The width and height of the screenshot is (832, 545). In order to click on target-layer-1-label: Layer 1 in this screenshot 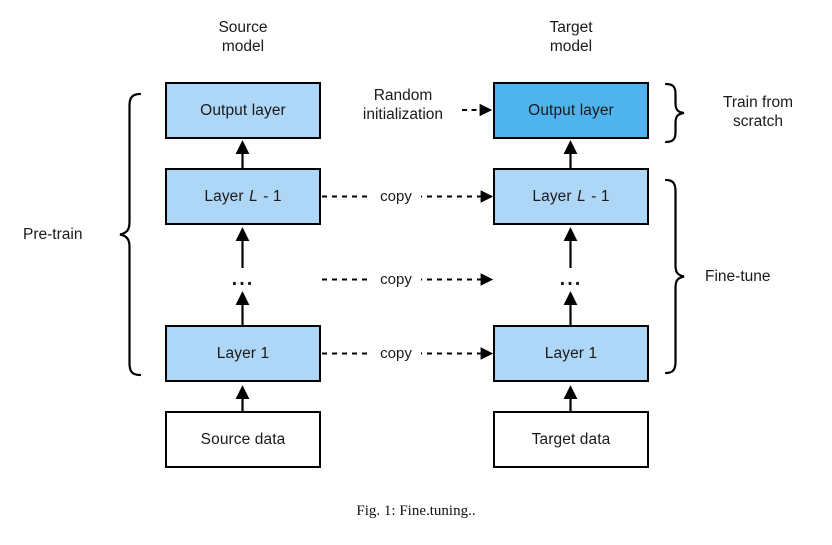, I will do `click(571, 353)`.